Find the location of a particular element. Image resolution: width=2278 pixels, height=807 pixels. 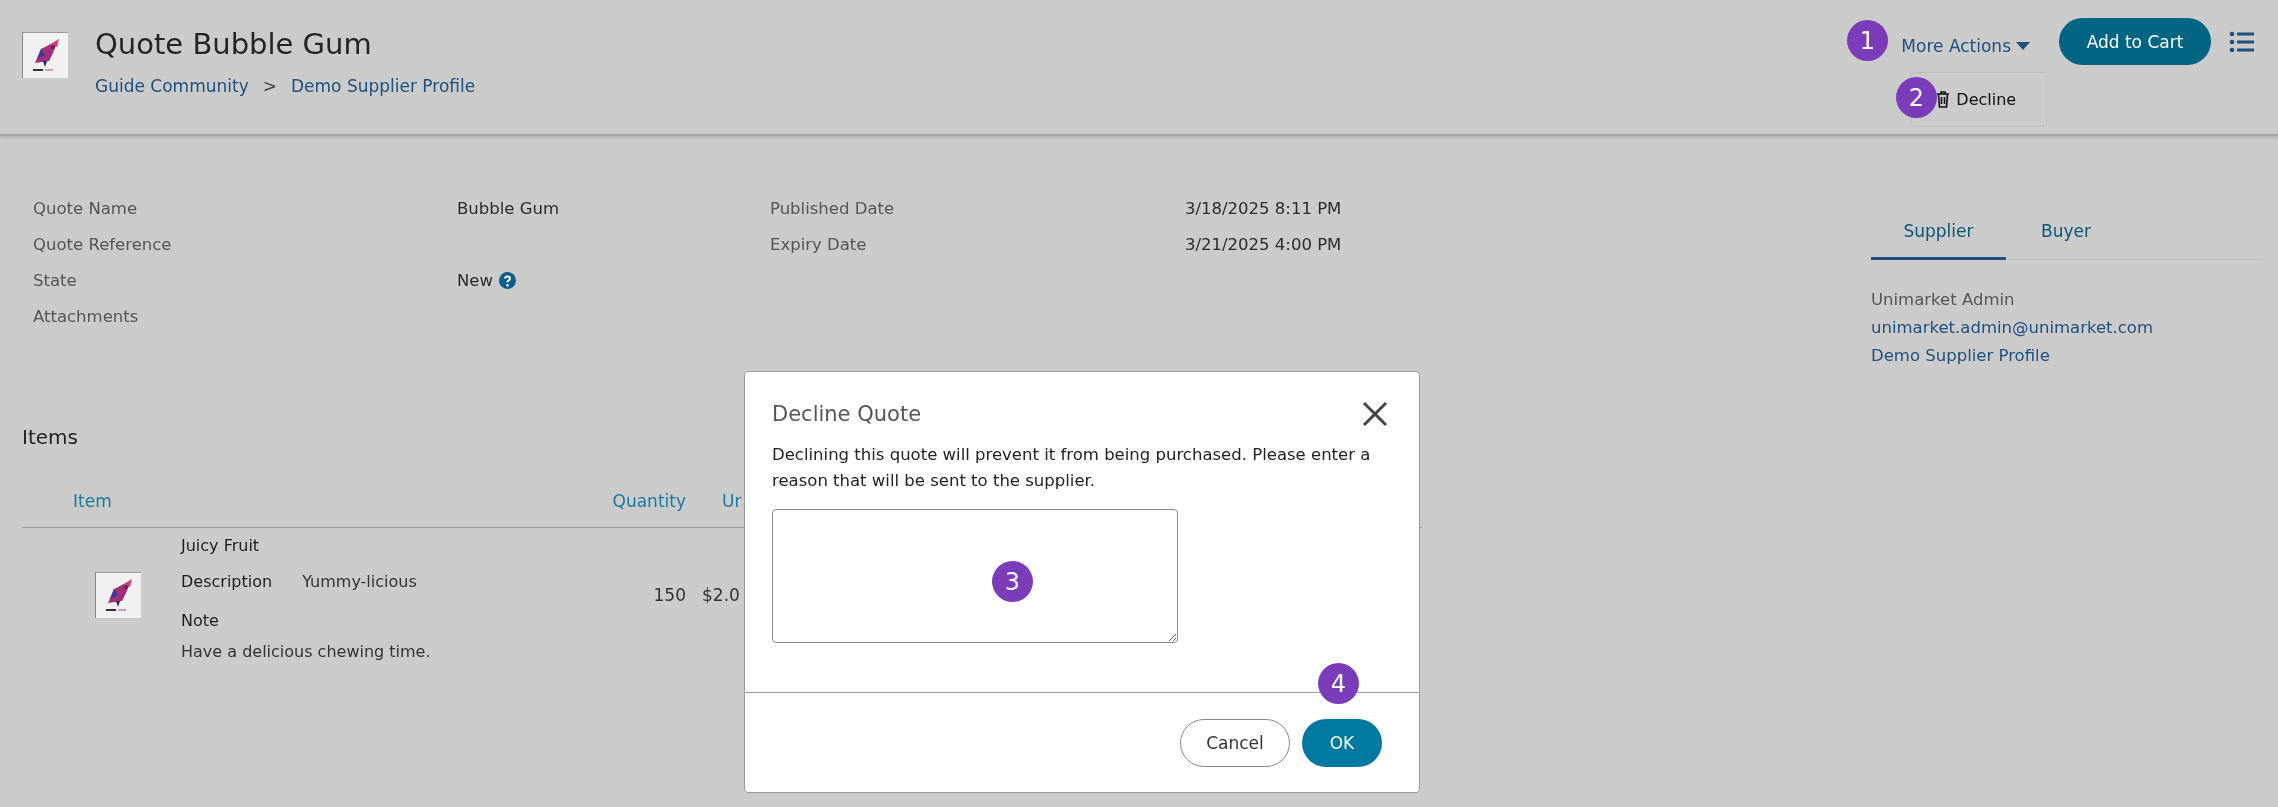

table-cell-text: $2.0 is located at coordinates (720, 595).